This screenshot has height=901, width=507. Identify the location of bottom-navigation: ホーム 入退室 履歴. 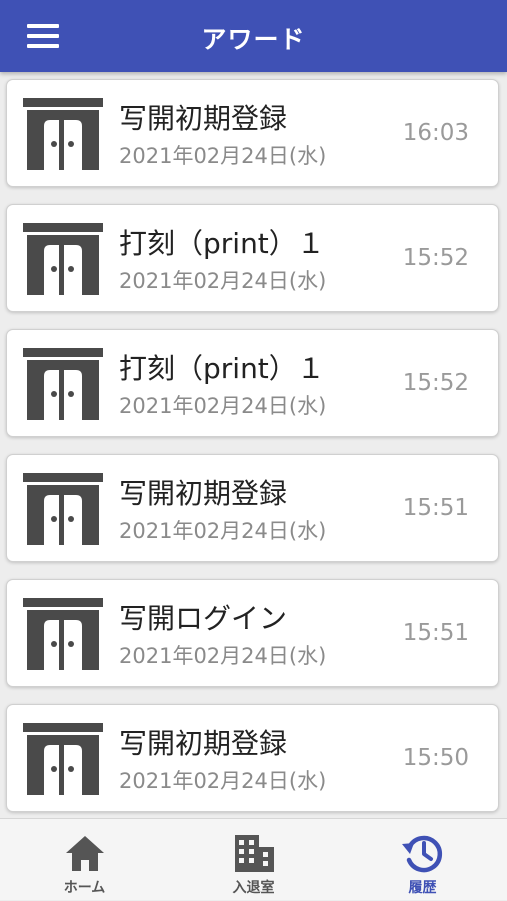
(253, 859).